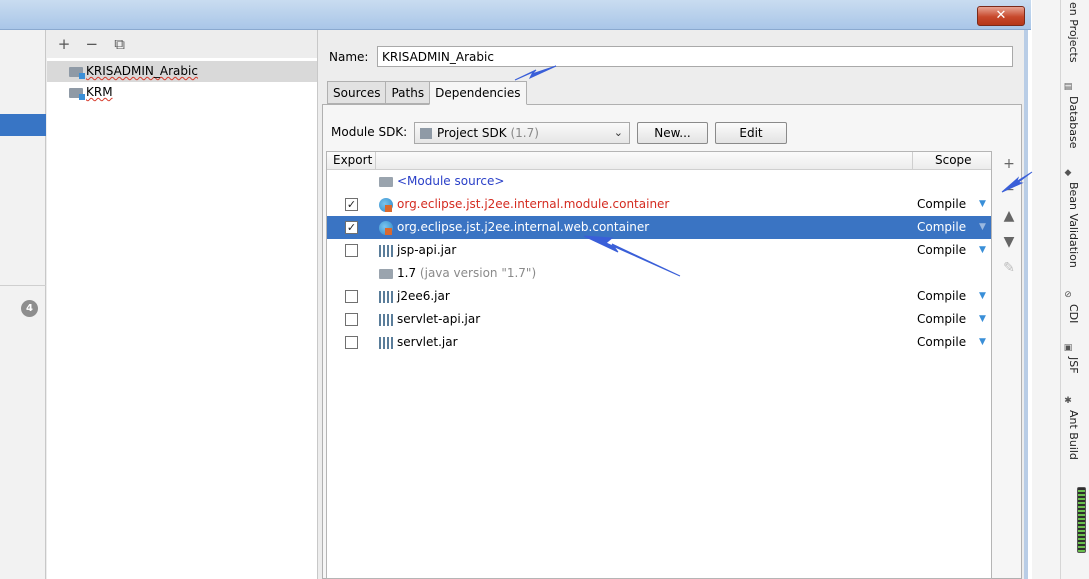 The image size is (1089, 579). What do you see at coordinates (120, 44) in the screenshot?
I see `copy-module-icon: ⧉` at bounding box center [120, 44].